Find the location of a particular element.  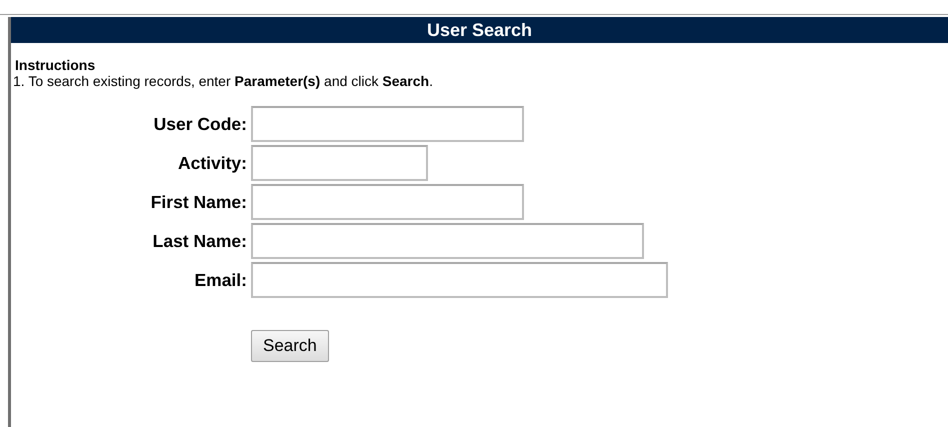

field-label: Last Name: is located at coordinates (200, 241).